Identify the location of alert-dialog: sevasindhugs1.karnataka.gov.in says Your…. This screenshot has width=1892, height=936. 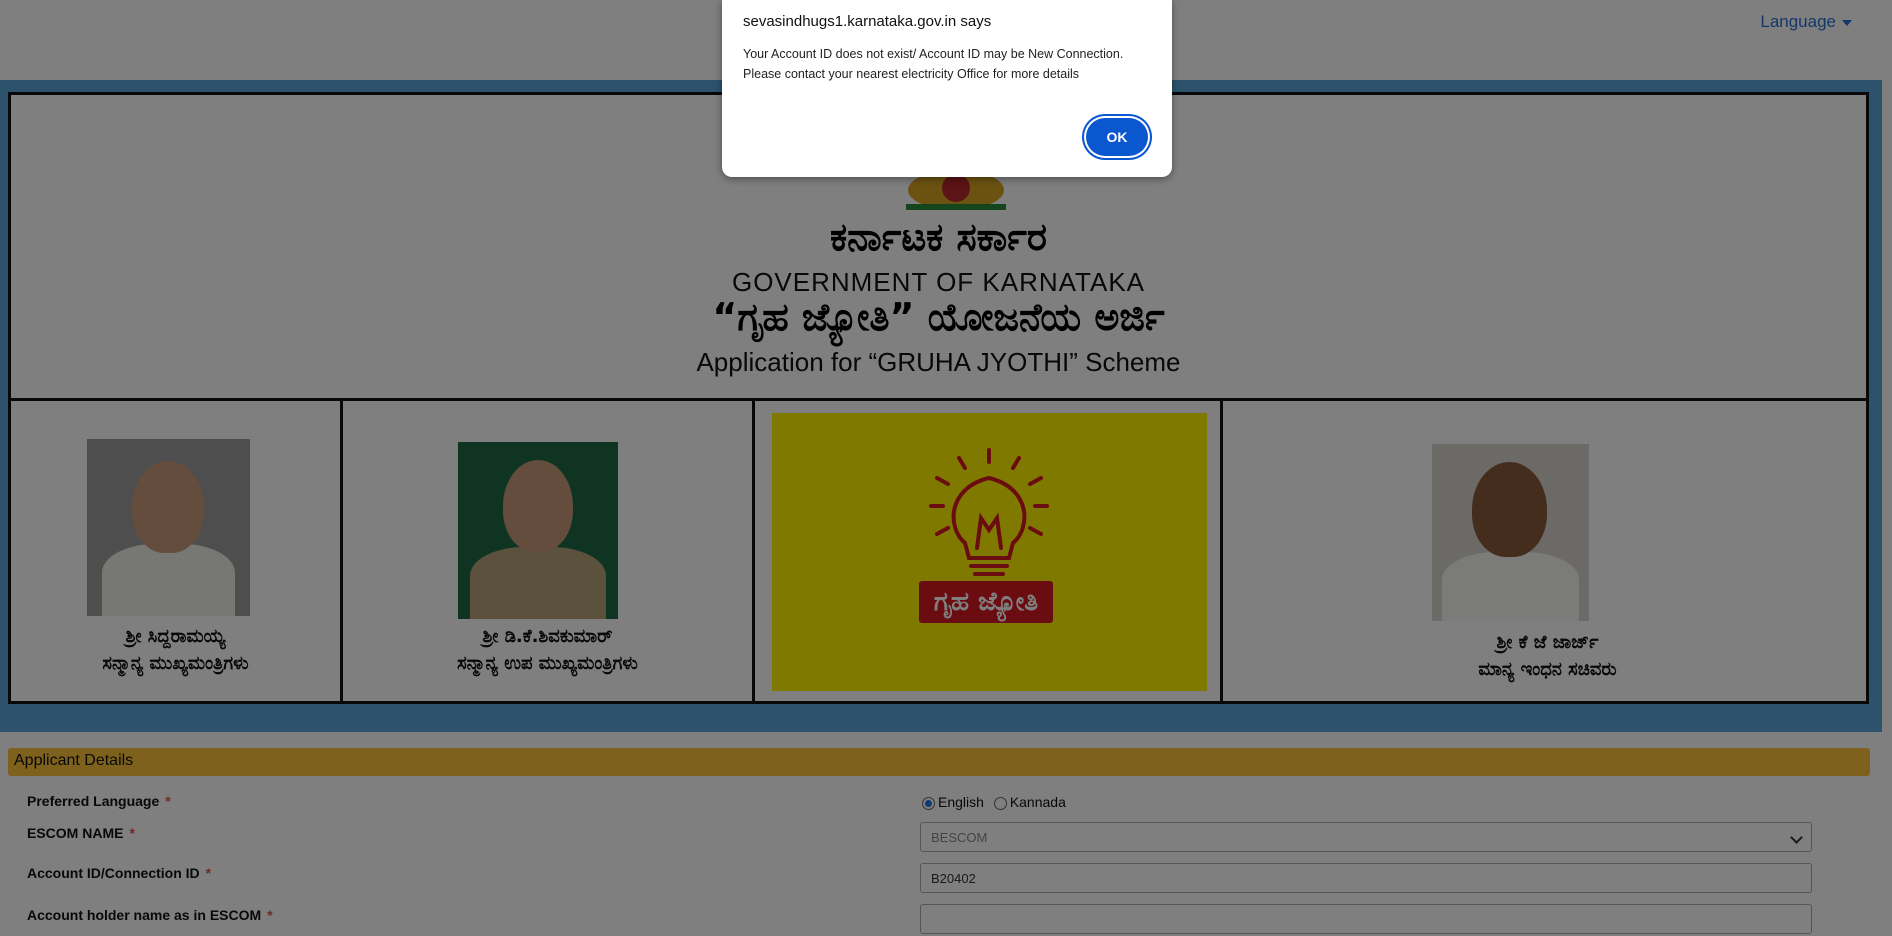
(947, 88).